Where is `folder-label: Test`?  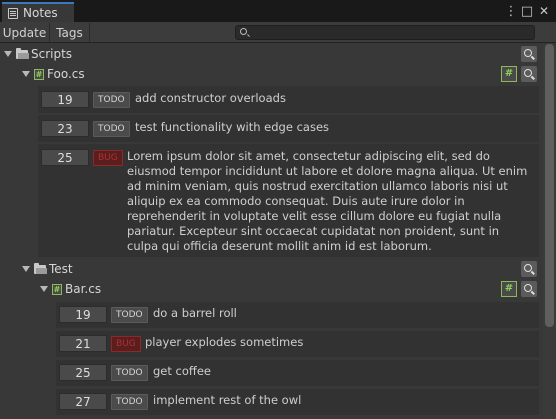
folder-label: Test is located at coordinates (61, 269).